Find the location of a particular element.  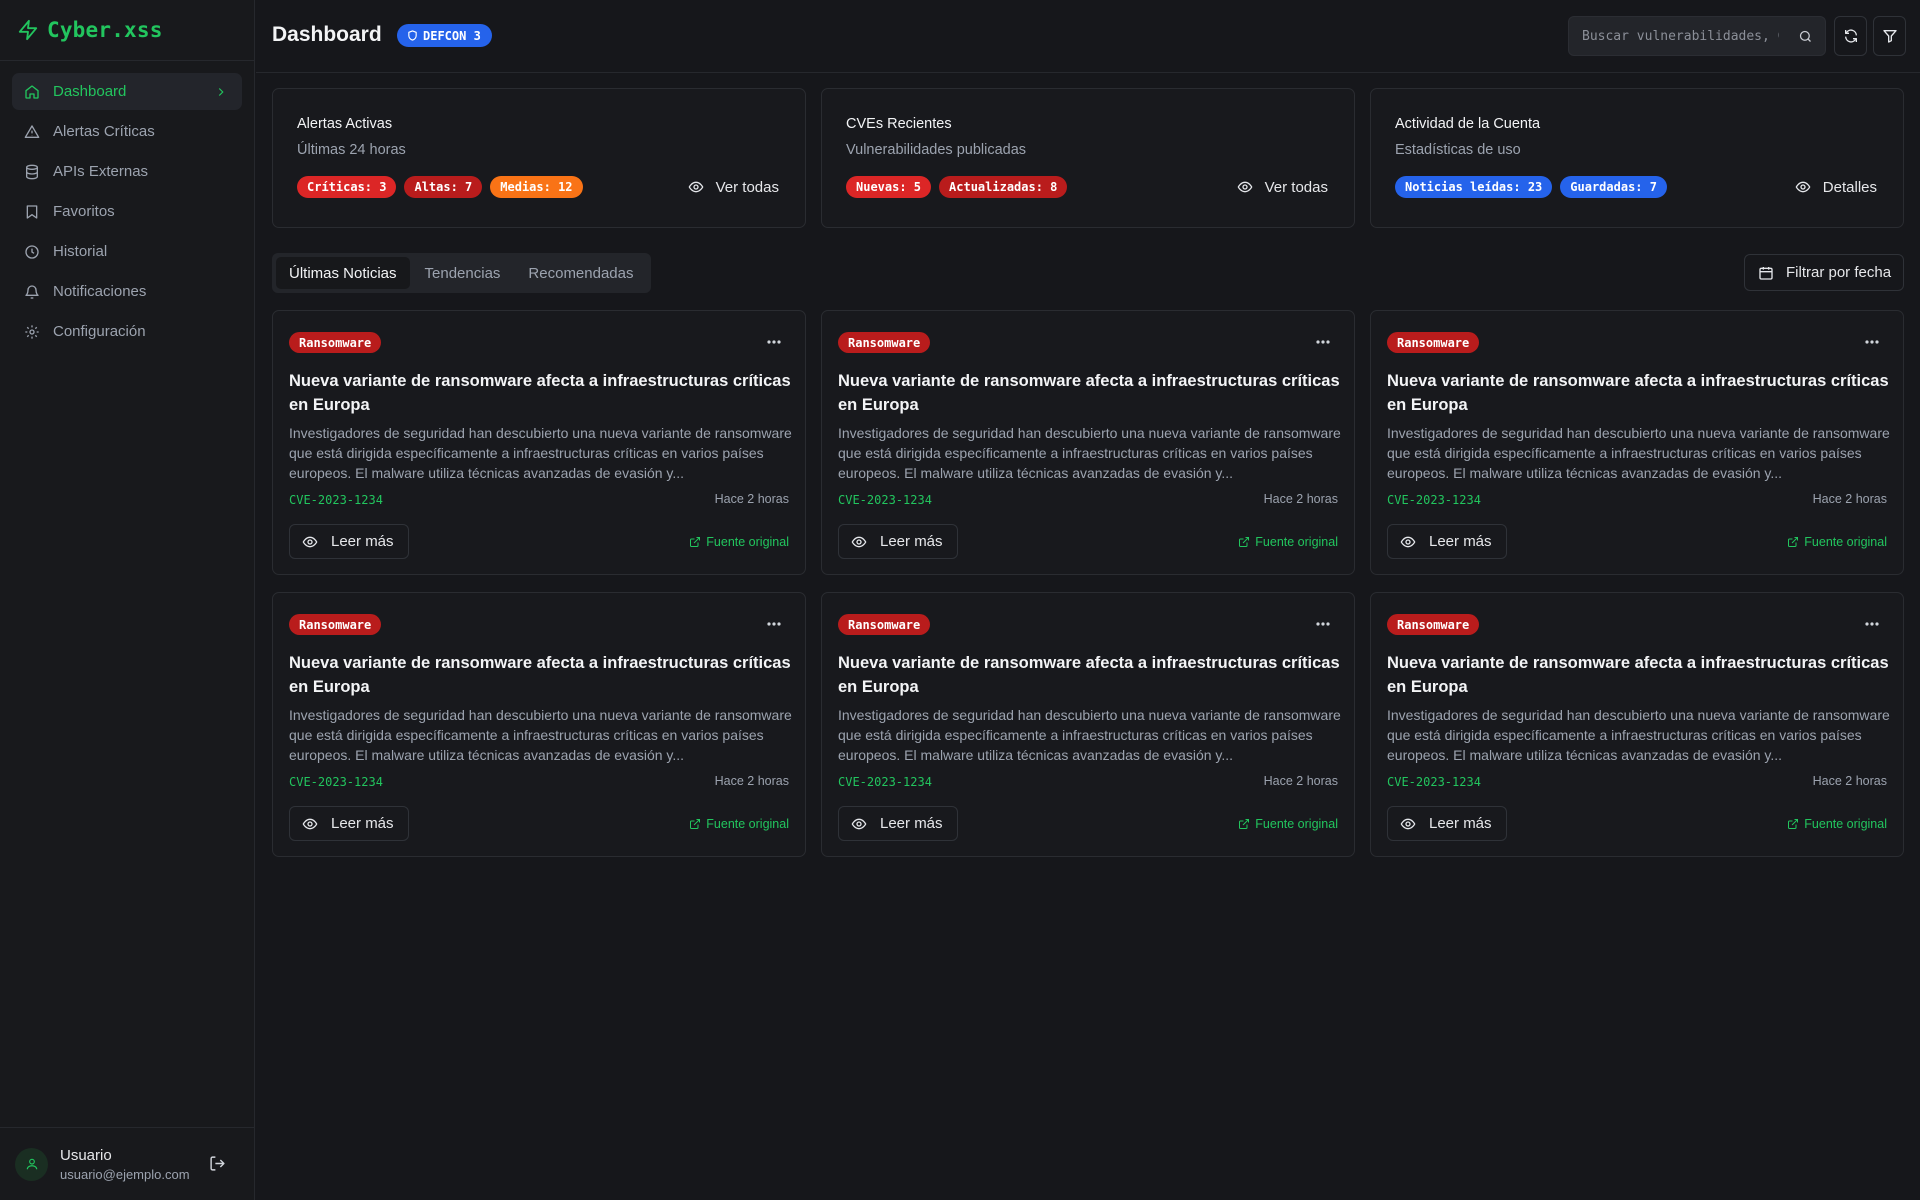

refresh-button is located at coordinates (1850, 36).